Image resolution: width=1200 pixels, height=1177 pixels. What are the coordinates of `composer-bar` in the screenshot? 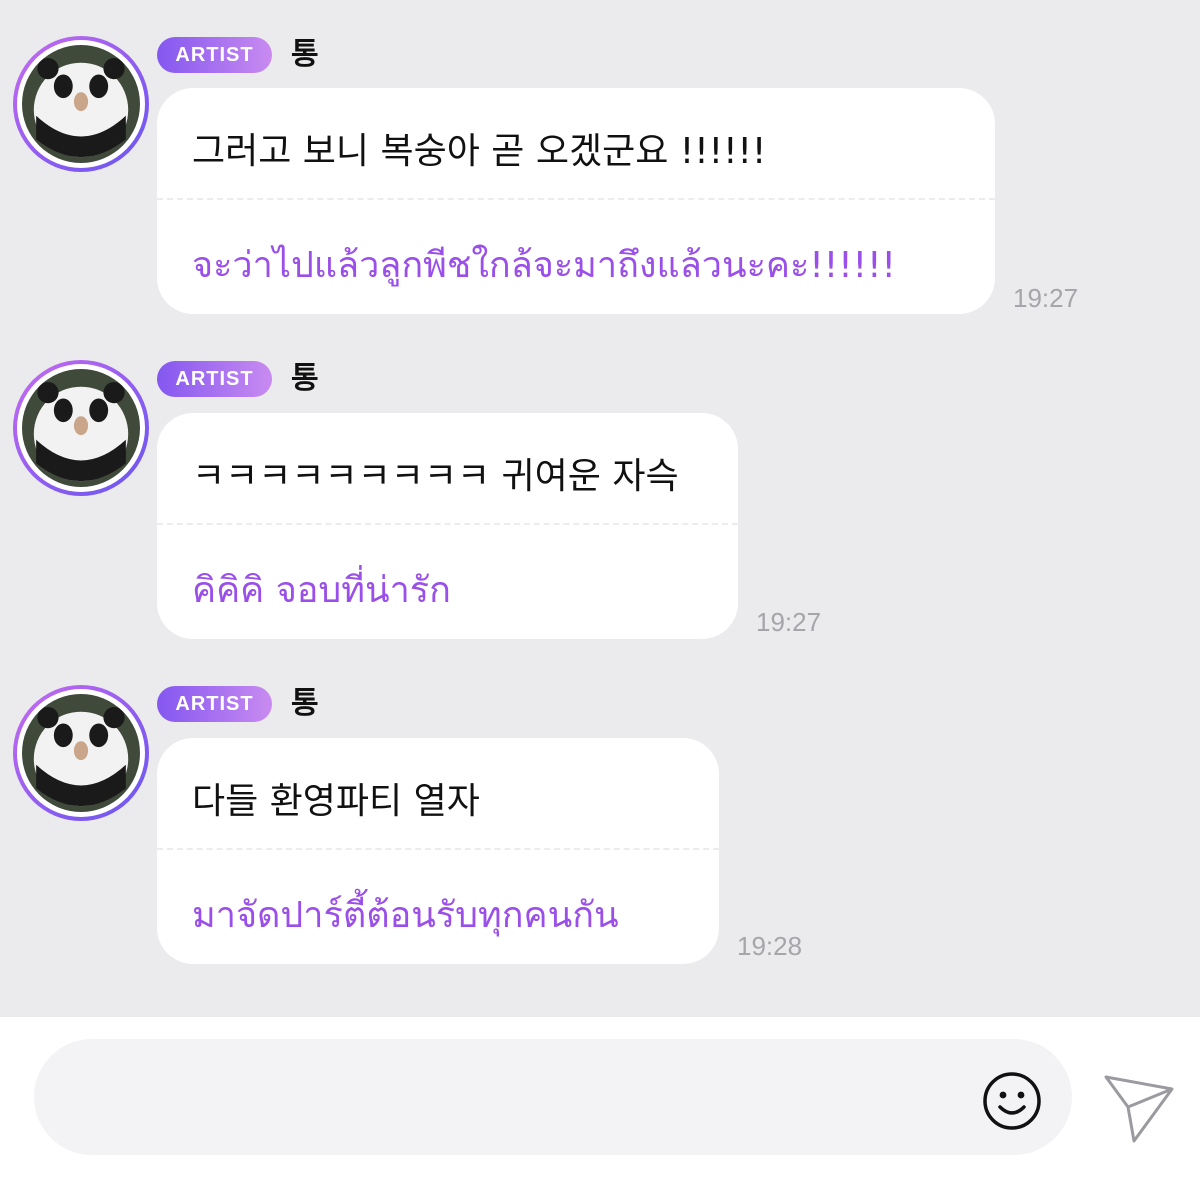 It's located at (600, 1097).